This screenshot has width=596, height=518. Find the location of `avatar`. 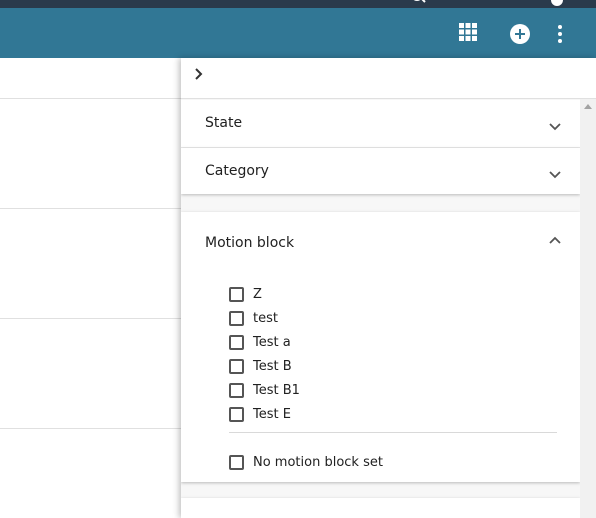

avatar is located at coordinates (557, 3).